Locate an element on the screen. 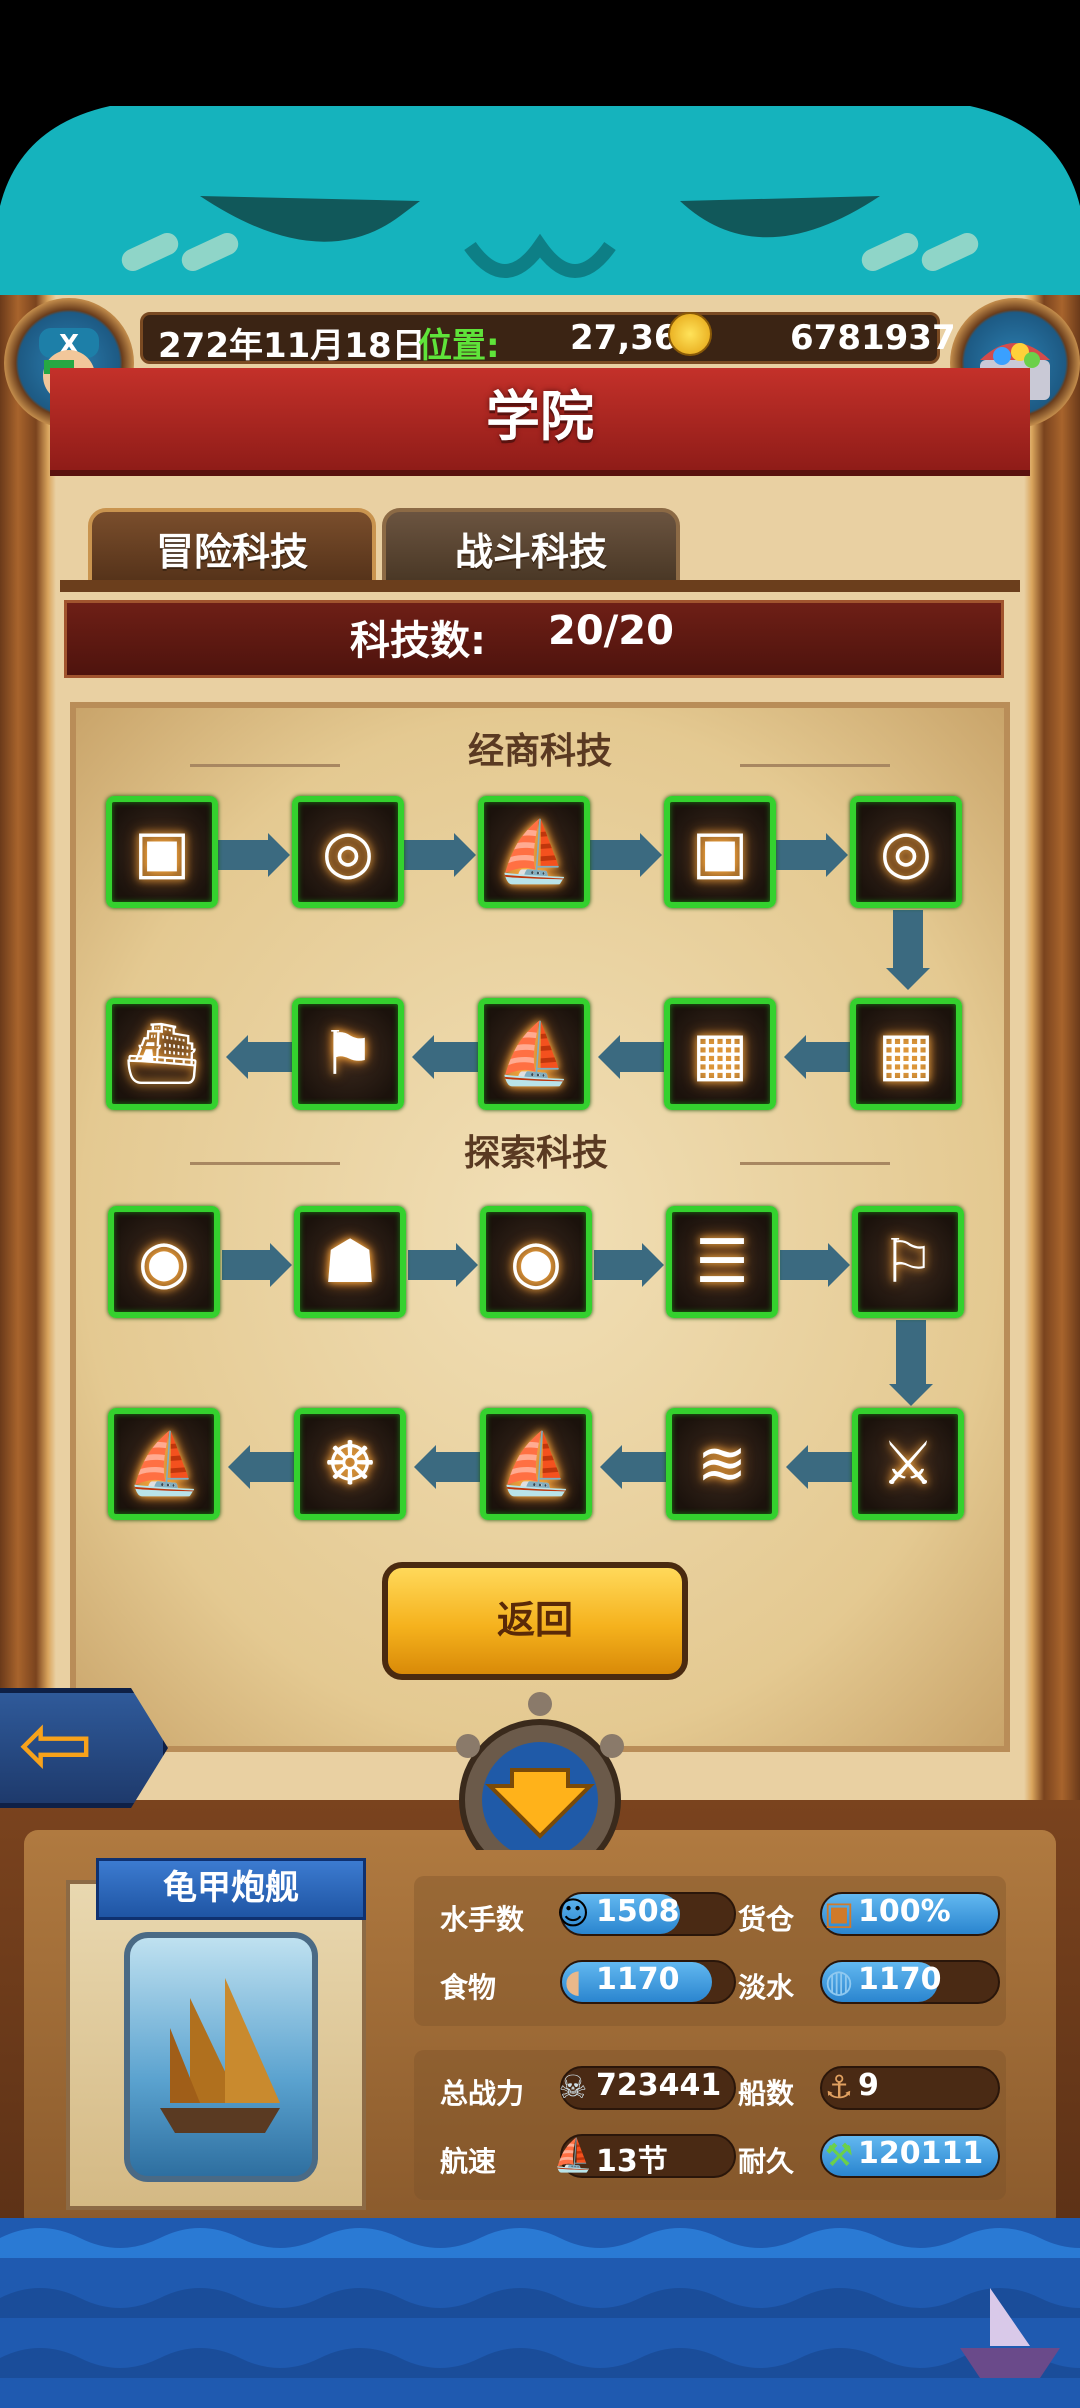 The height and width of the screenshot is (2408, 1080). cargo-value: 100% is located at coordinates (904, 1911).